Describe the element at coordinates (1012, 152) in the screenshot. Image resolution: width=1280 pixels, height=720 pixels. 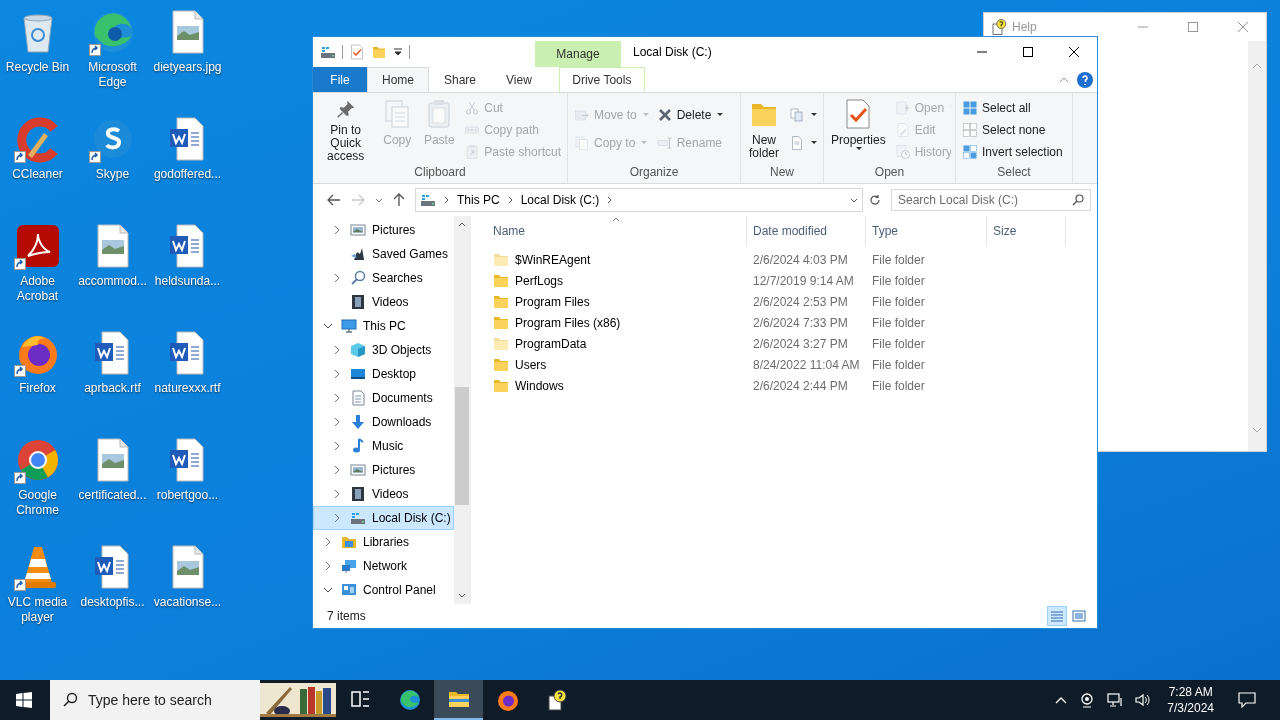
I see `ribbon-button: Invert selection` at that location.